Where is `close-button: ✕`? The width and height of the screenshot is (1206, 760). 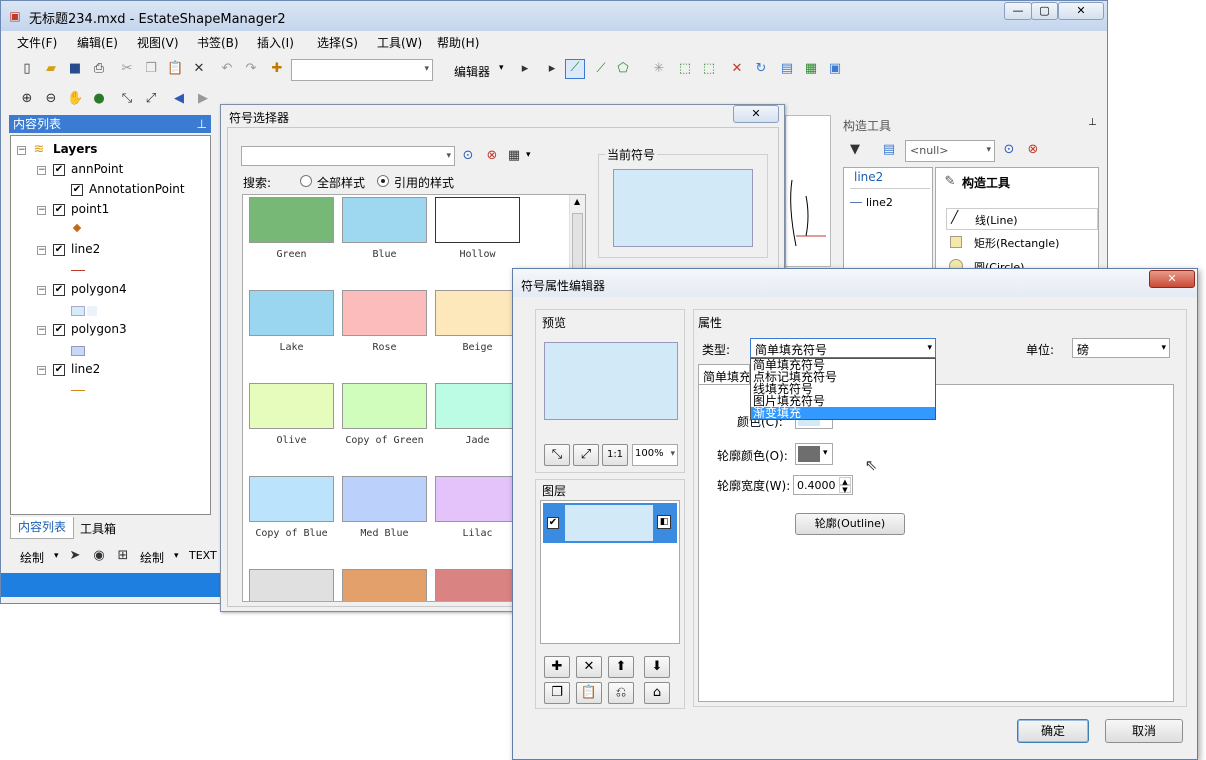 close-button: ✕ is located at coordinates (1081, 11).